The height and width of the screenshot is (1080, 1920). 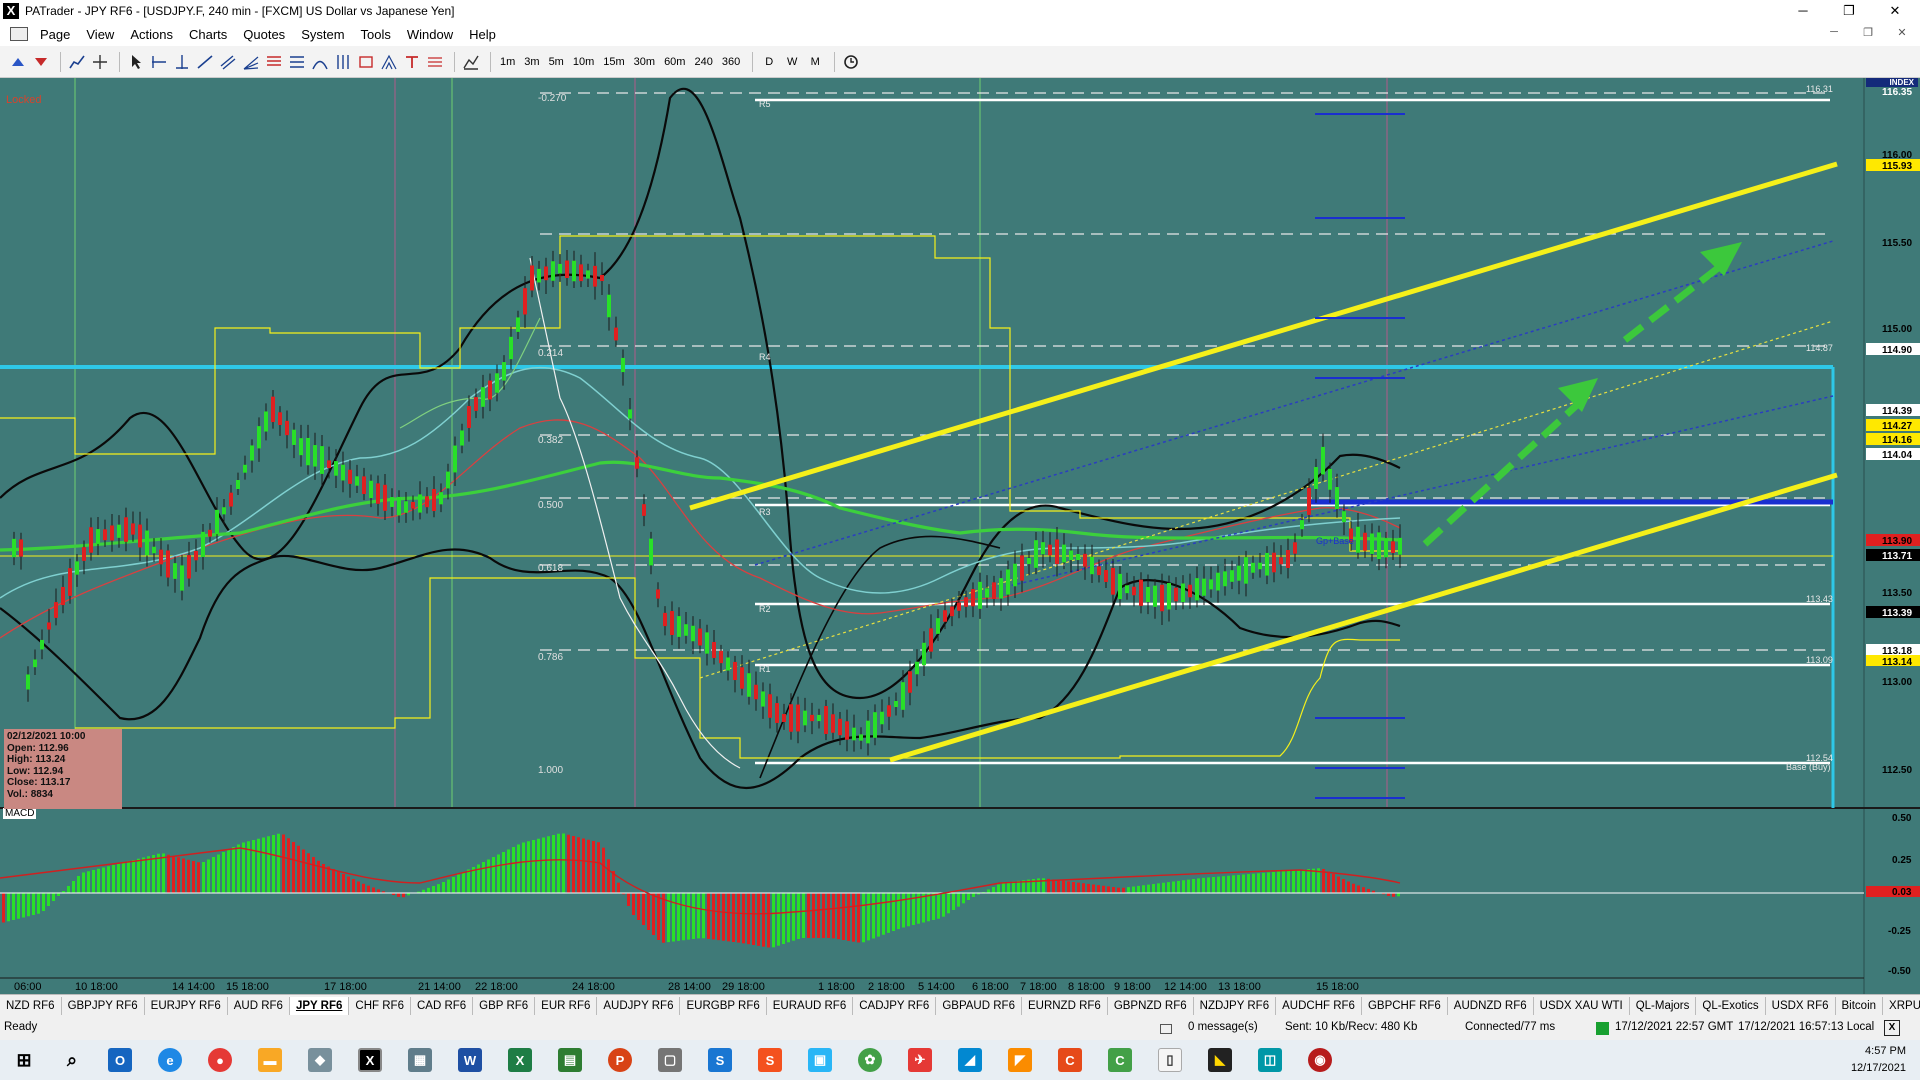 I want to click on app-icon: ◣, so click(x=1220, y=1060).